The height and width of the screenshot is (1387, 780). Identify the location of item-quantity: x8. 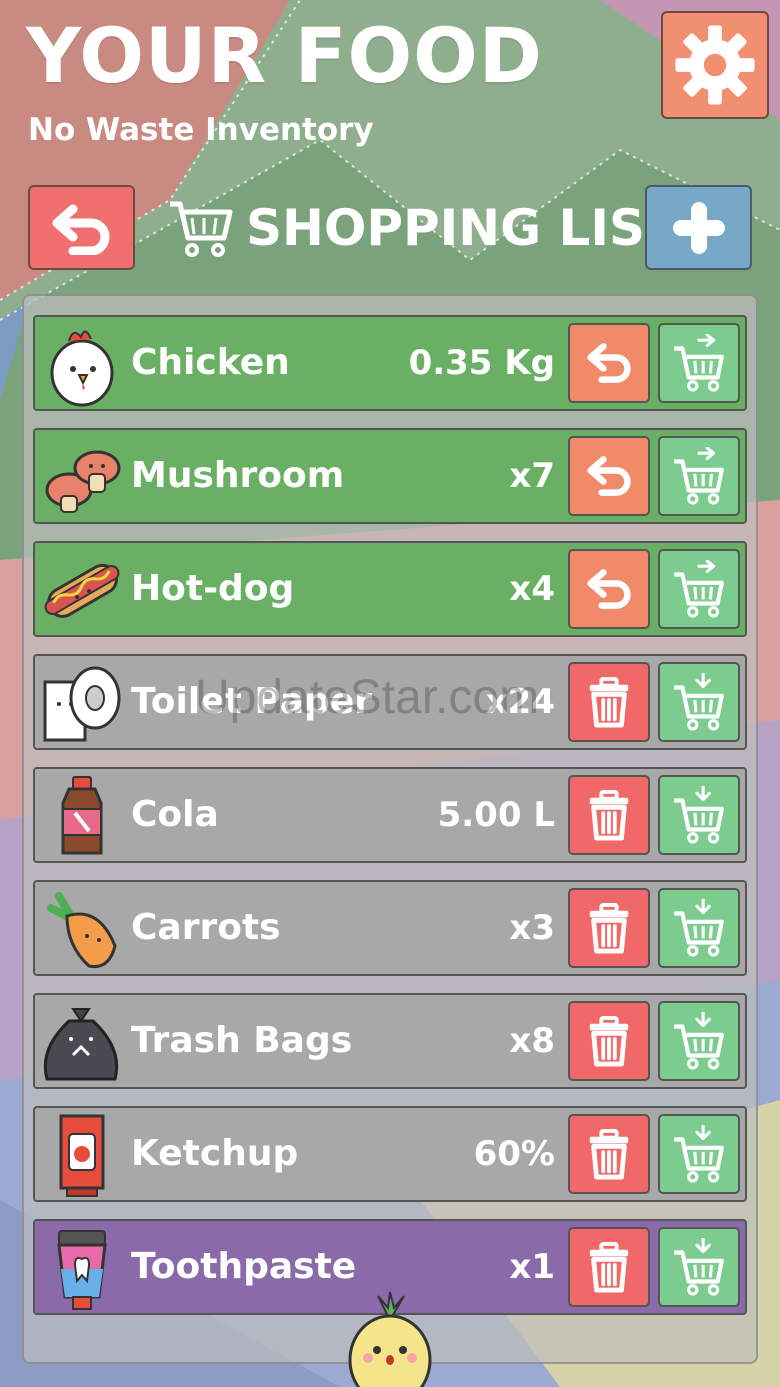
(532, 1041).